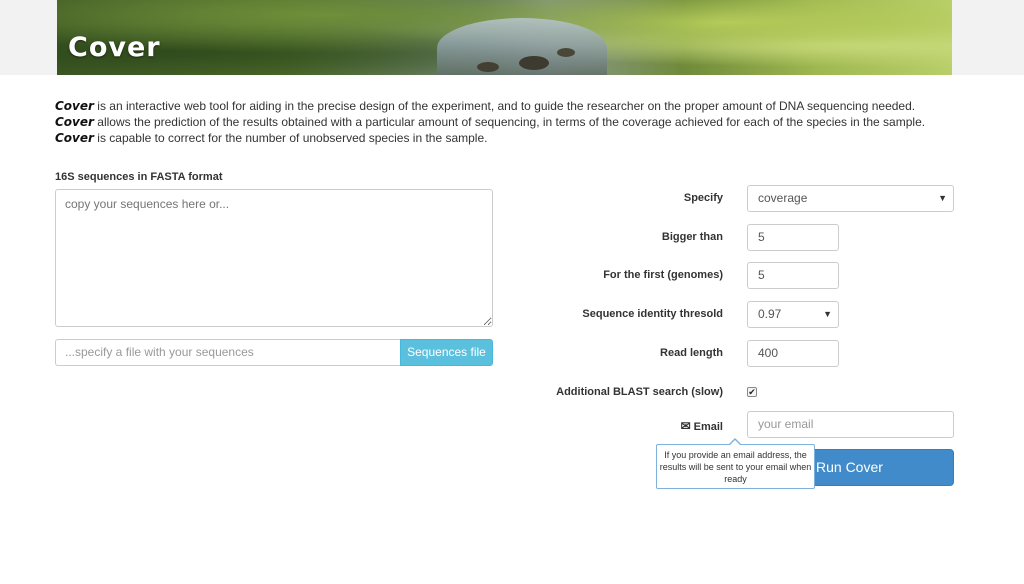 This screenshot has width=1024, height=584. What do you see at coordinates (850, 424) in the screenshot?
I see `email-input: your email` at bounding box center [850, 424].